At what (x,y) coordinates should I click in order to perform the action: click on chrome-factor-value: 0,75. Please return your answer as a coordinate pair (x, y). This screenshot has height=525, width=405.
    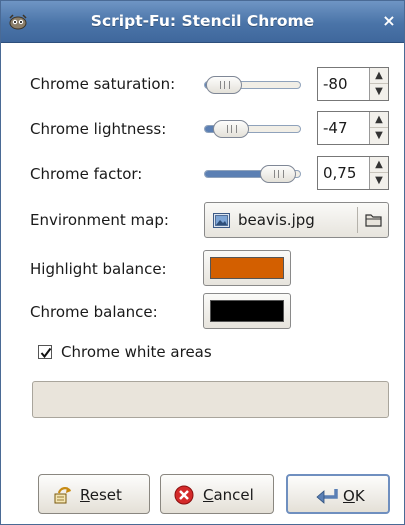
    Looking at the image, I should click on (339, 173).